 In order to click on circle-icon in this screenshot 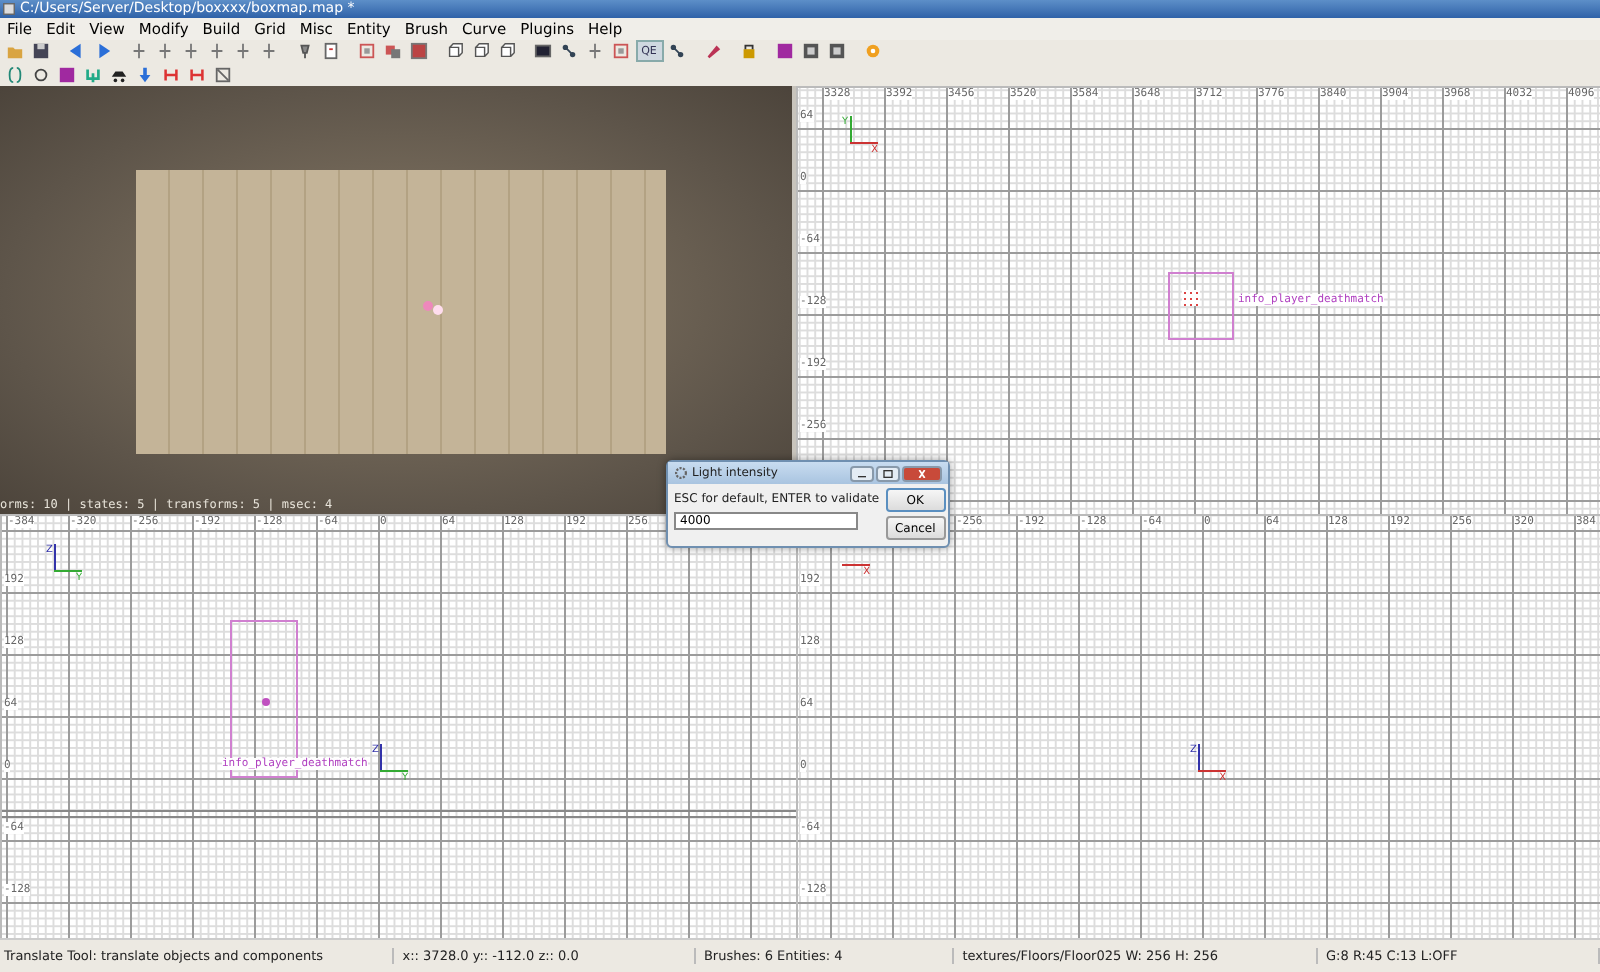, I will do `click(41, 74)`.